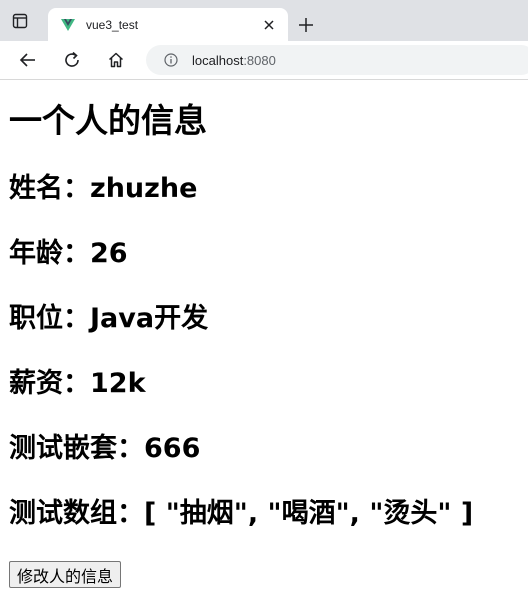 This screenshot has width=528, height=597. Describe the element at coordinates (218, 60) in the screenshot. I see `url-host: localhost` at that location.